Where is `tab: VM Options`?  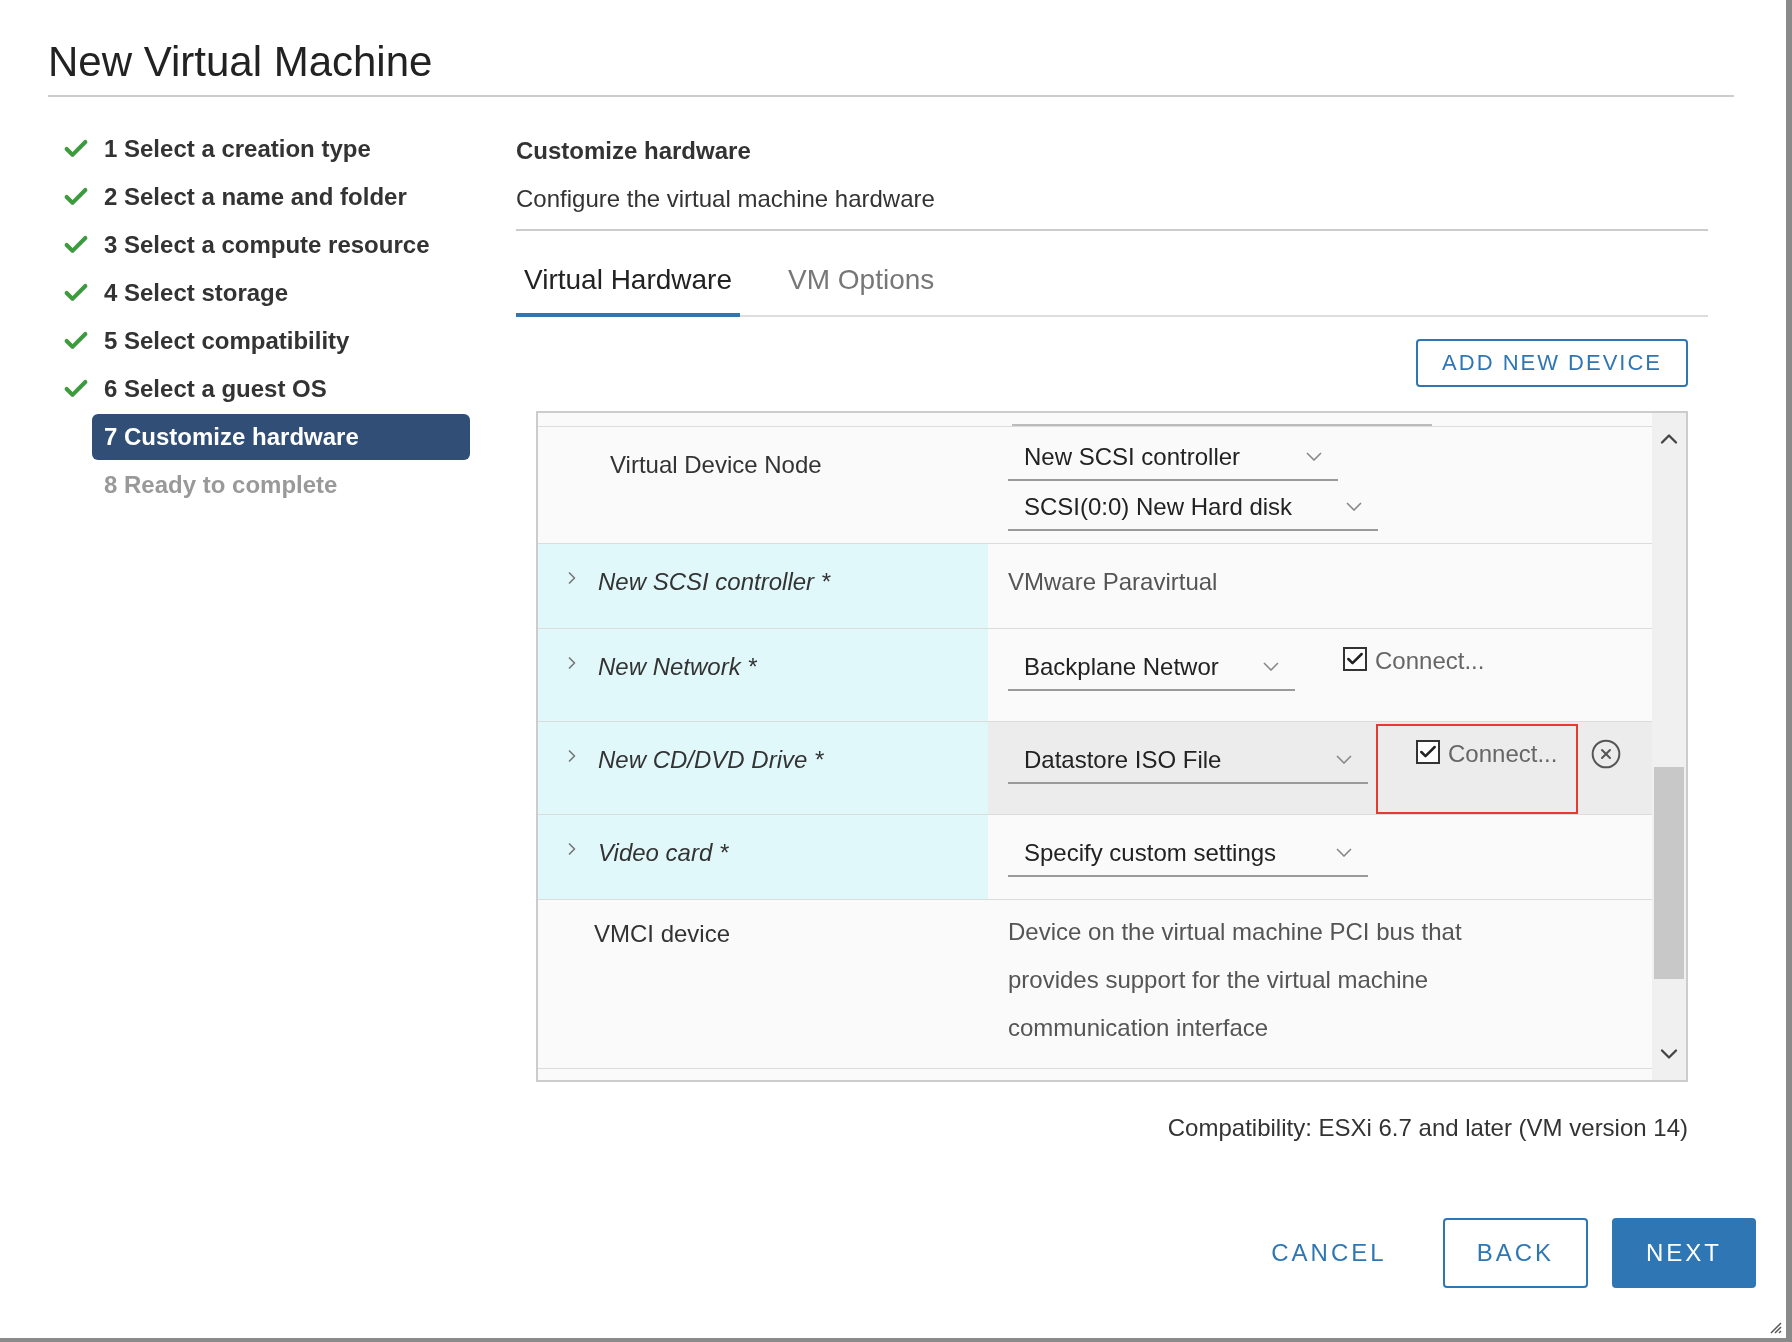
tab: VM Options is located at coordinates (861, 287).